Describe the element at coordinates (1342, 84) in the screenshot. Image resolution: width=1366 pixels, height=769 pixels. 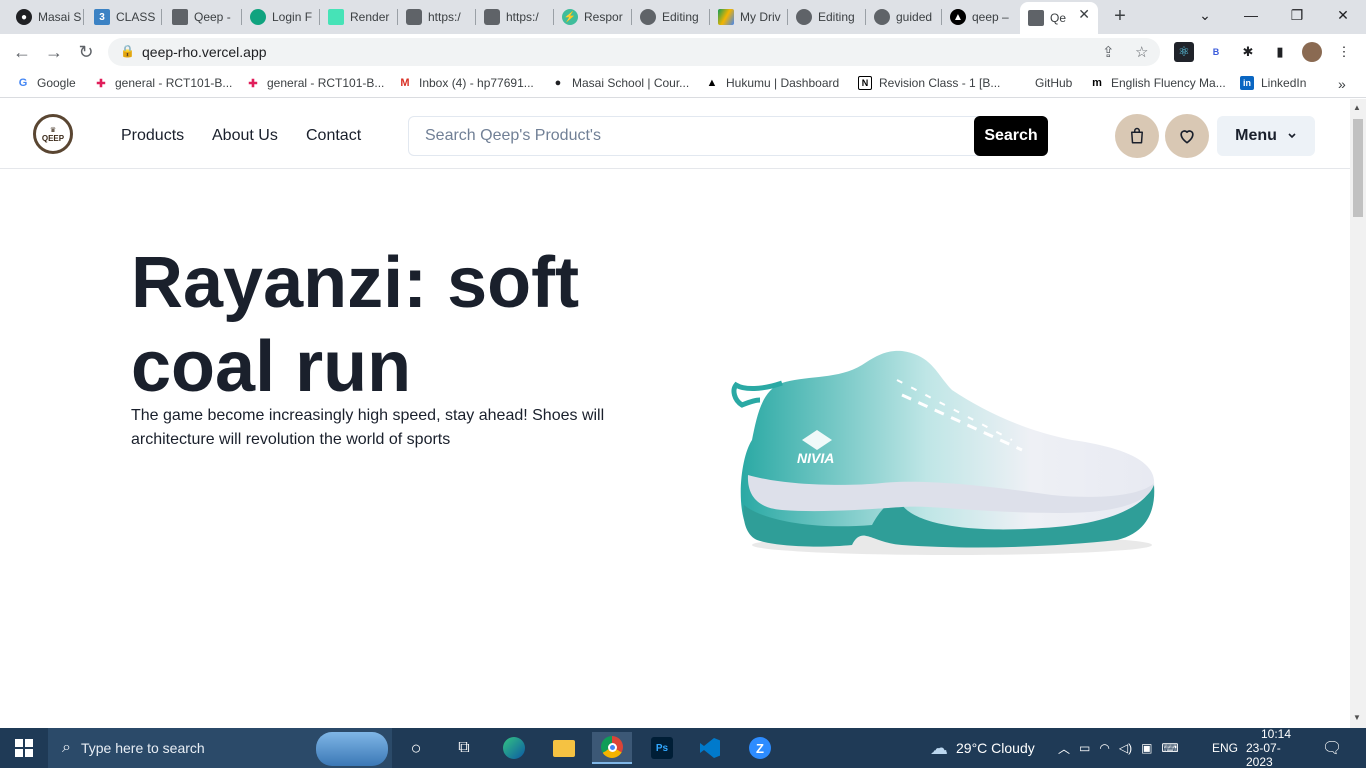
I see `more-bookmarks-button: »` at that location.